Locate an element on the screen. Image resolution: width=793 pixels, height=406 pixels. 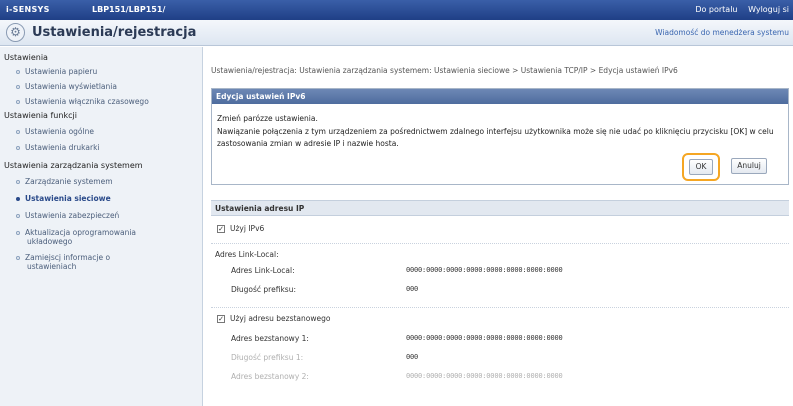
stateless-checkbox: ✓ is located at coordinates (221, 319).